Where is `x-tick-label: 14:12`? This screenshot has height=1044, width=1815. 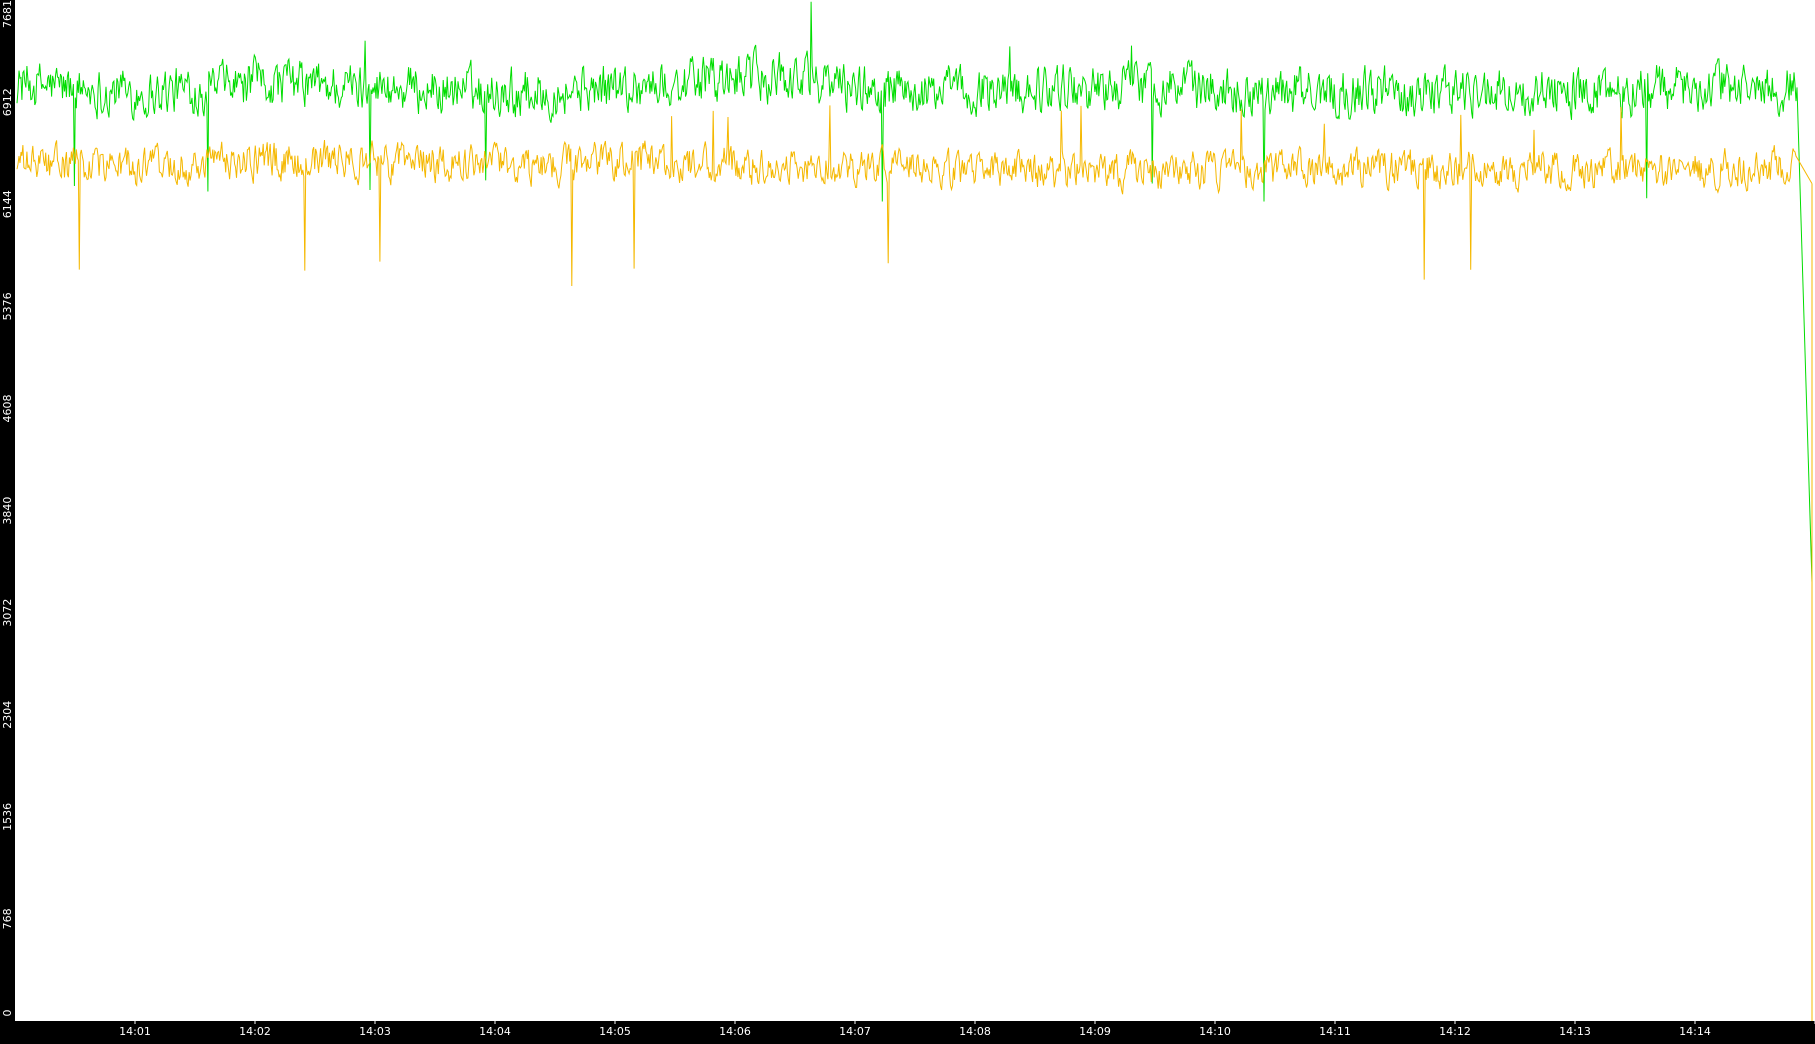
x-tick-label: 14:12 is located at coordinates (1455, 1031).